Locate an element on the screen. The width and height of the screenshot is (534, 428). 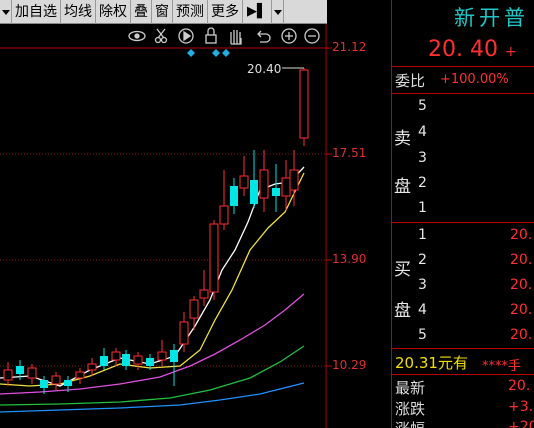
sell-side-label: 盘 is located at coordinates (402, 187).